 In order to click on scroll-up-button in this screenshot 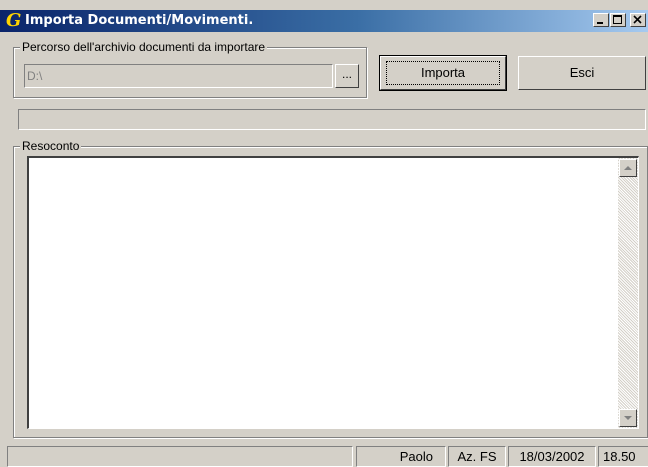, I will do `click(628, 168)`.